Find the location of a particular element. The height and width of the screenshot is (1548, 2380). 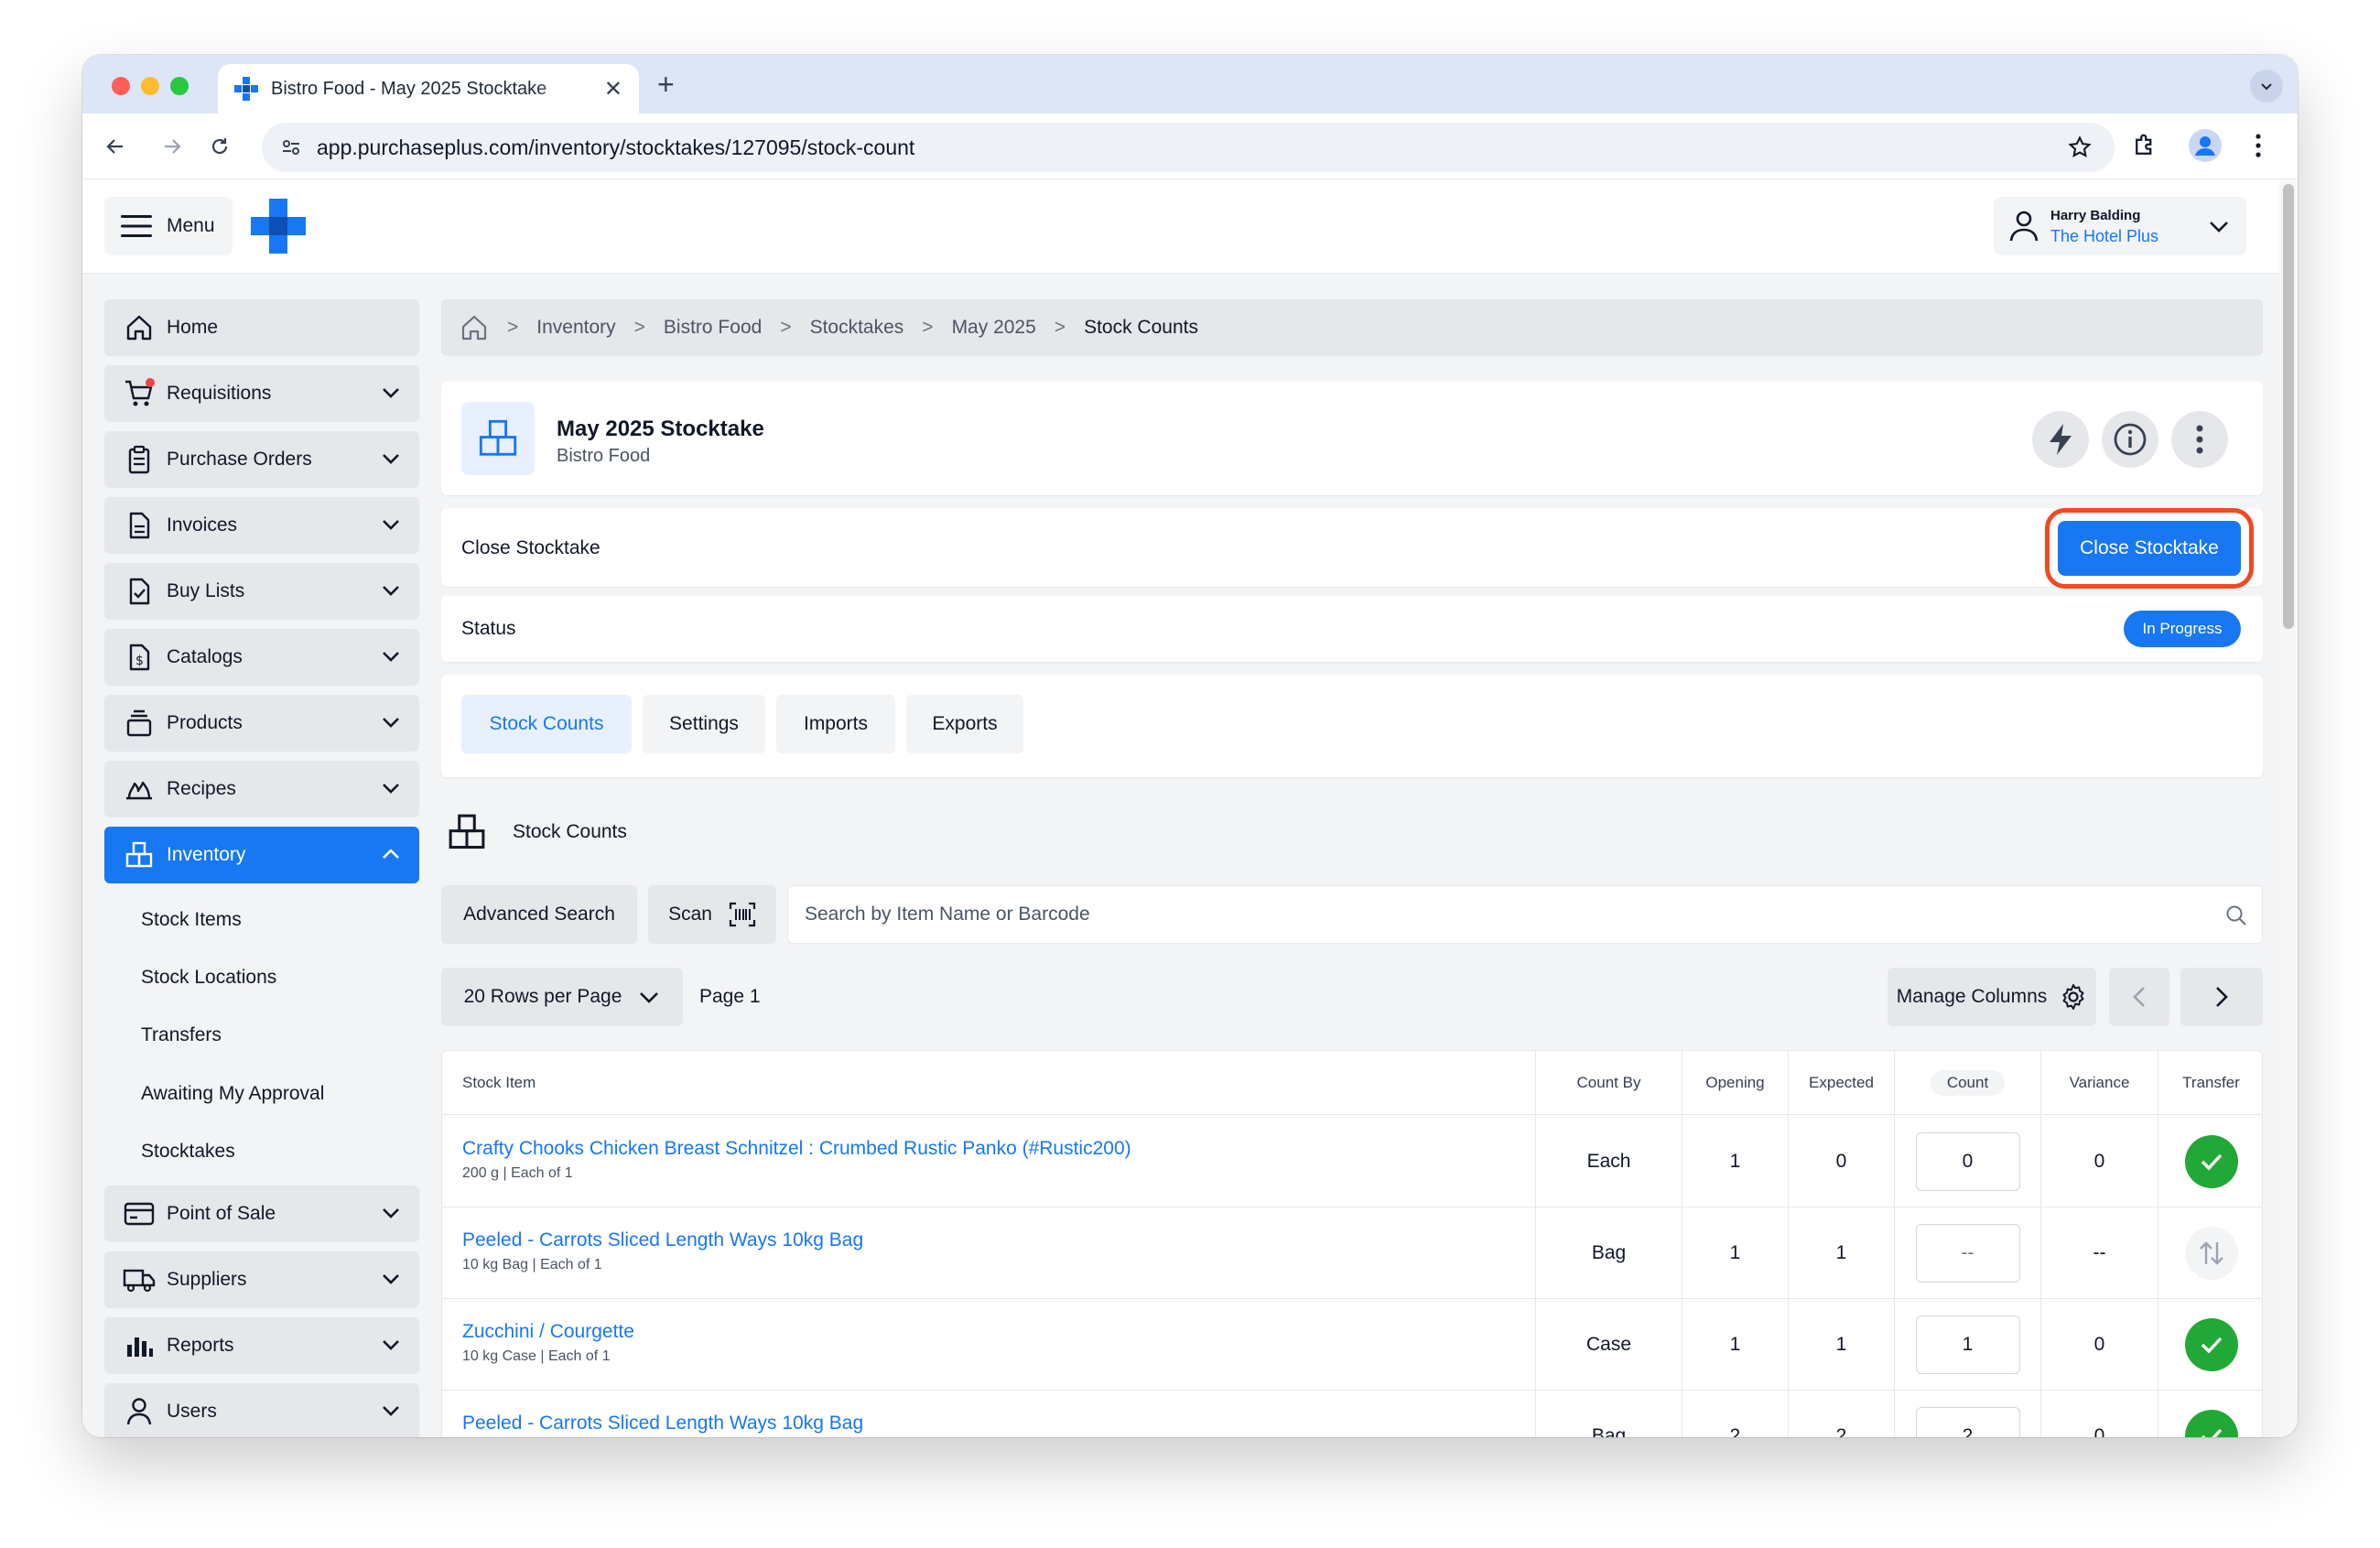

quick-actions-button is located at coordinates (2060, 440).